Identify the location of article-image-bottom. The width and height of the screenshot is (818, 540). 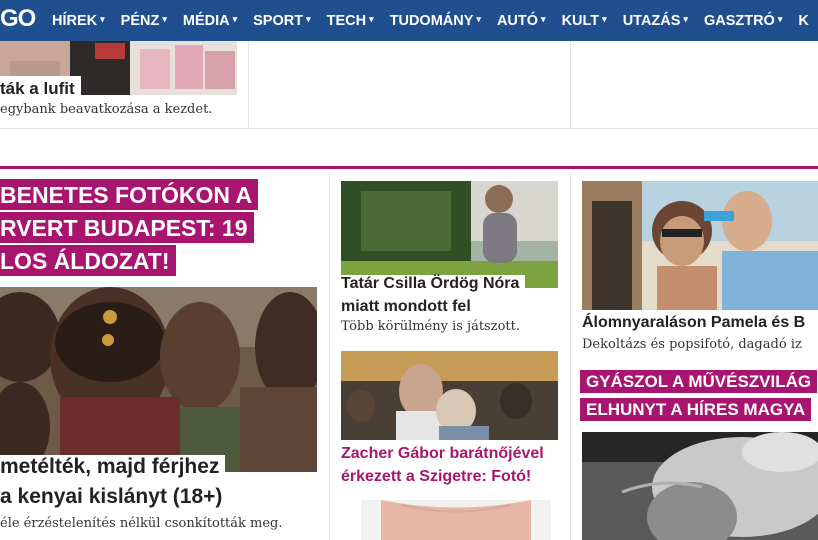
(456, 520).